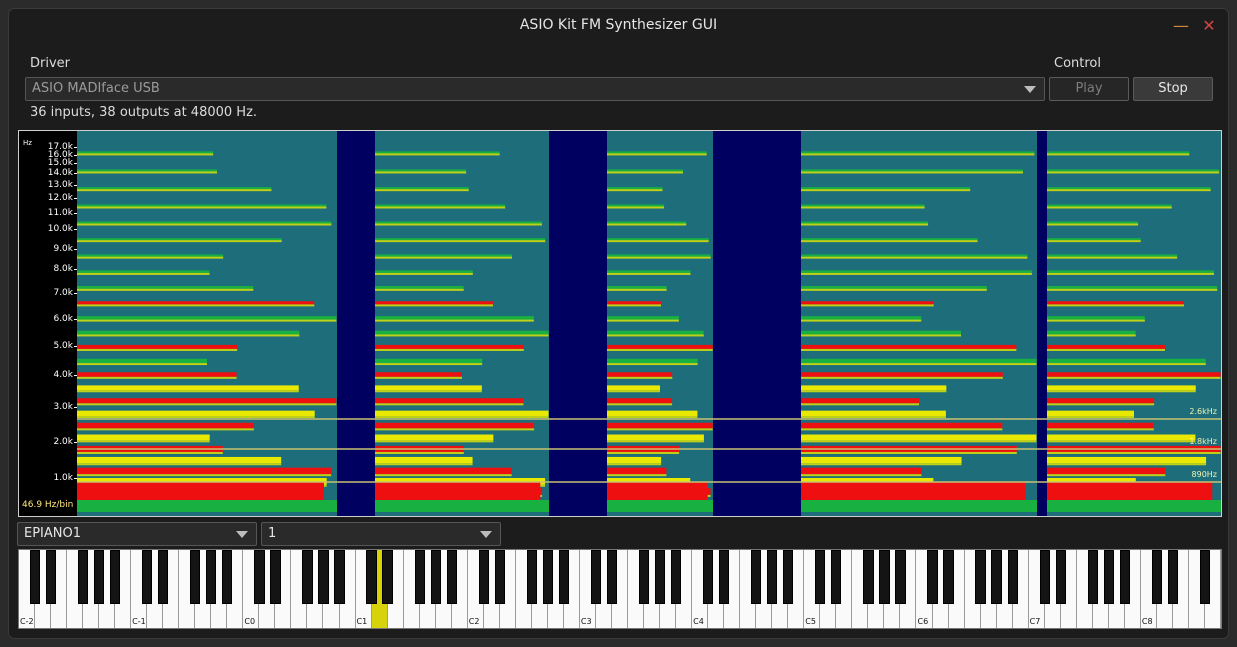 The height and width of the screenshot is (647, 1237). What do you see at coordinates (137, 534) in the screenshot?
I see `patch-select: EPIANO1` at bounding box center [137, 534].